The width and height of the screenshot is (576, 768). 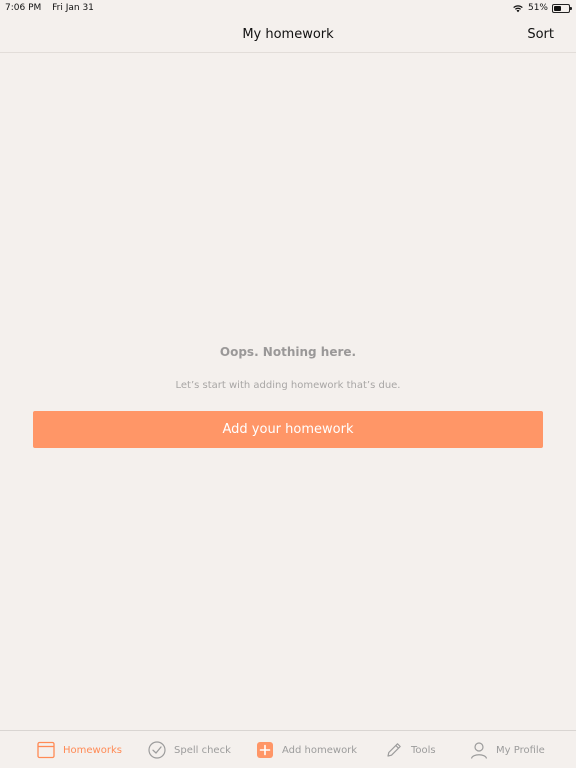 I want to click on tab-homeworks: Homeworks, so click(x=79, y=749).